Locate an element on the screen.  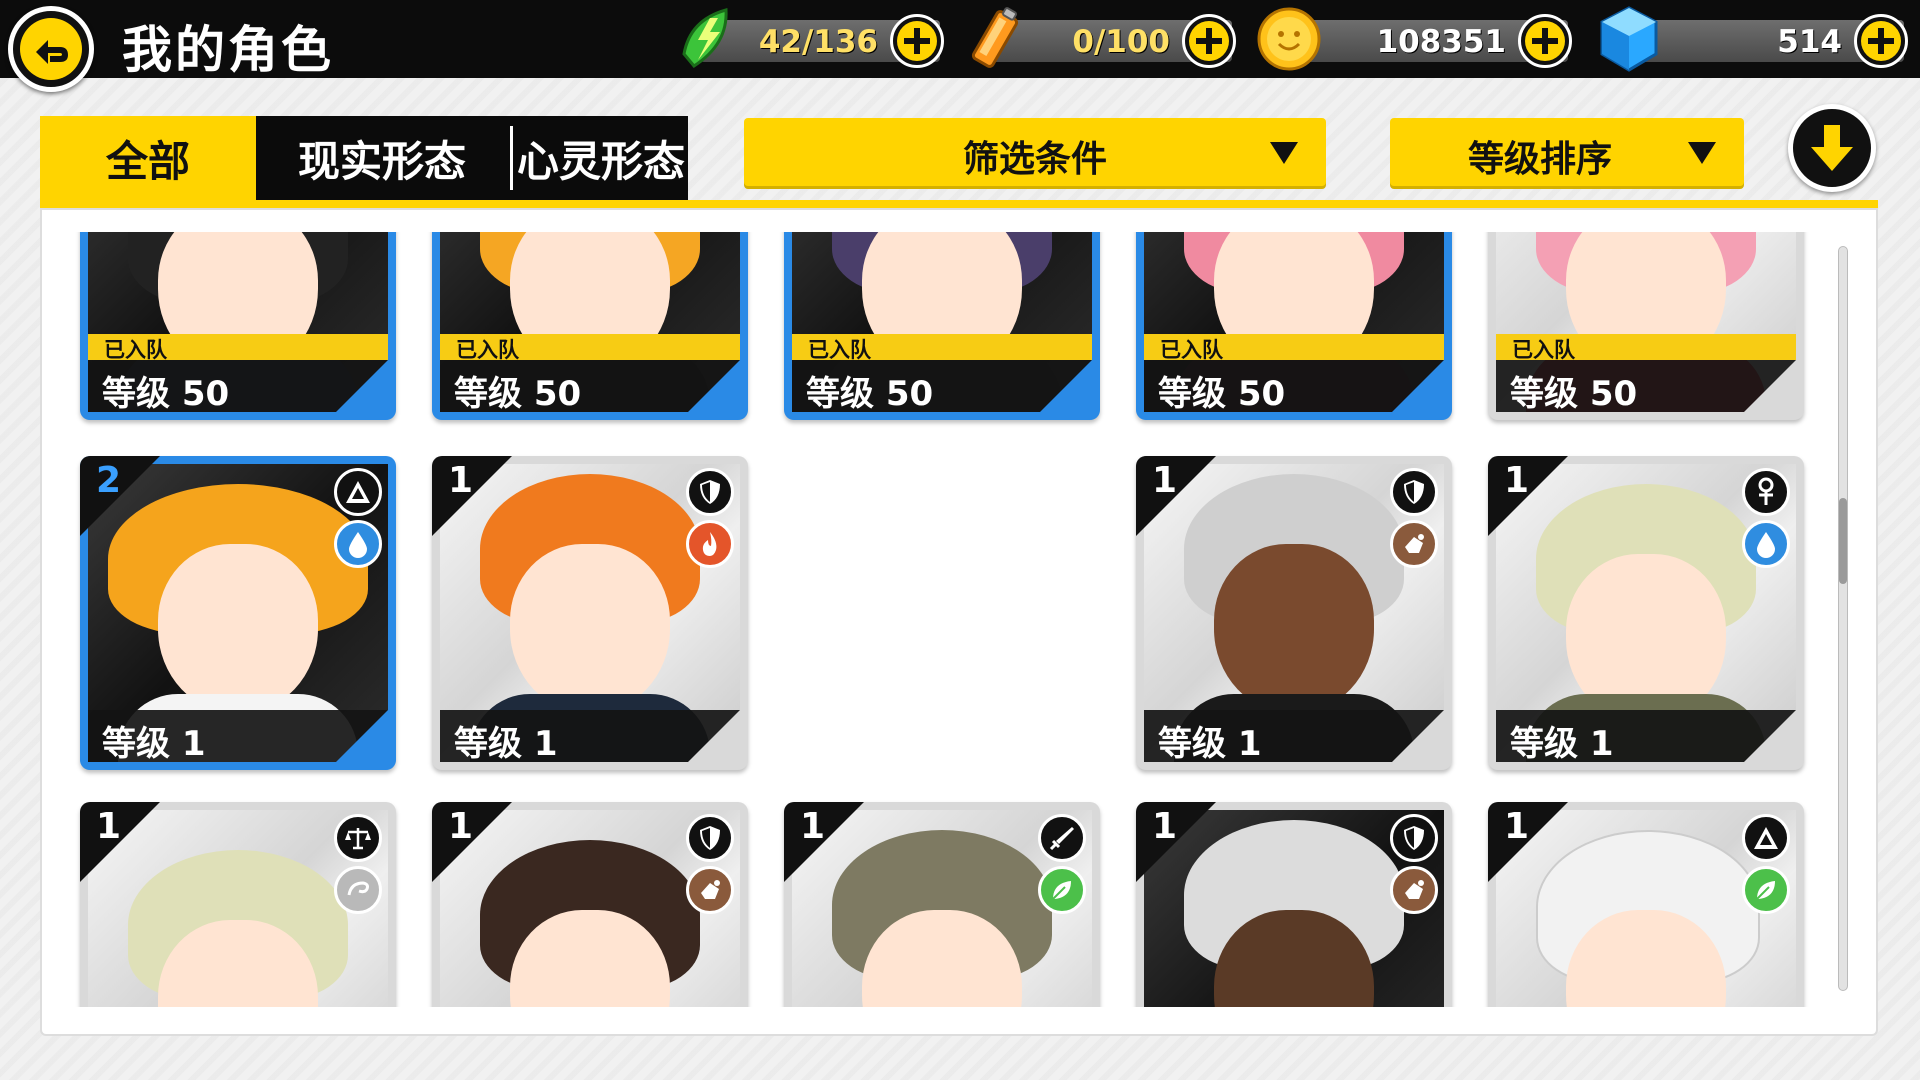
gem-value: 514 is located at coordinates (1809, 42).